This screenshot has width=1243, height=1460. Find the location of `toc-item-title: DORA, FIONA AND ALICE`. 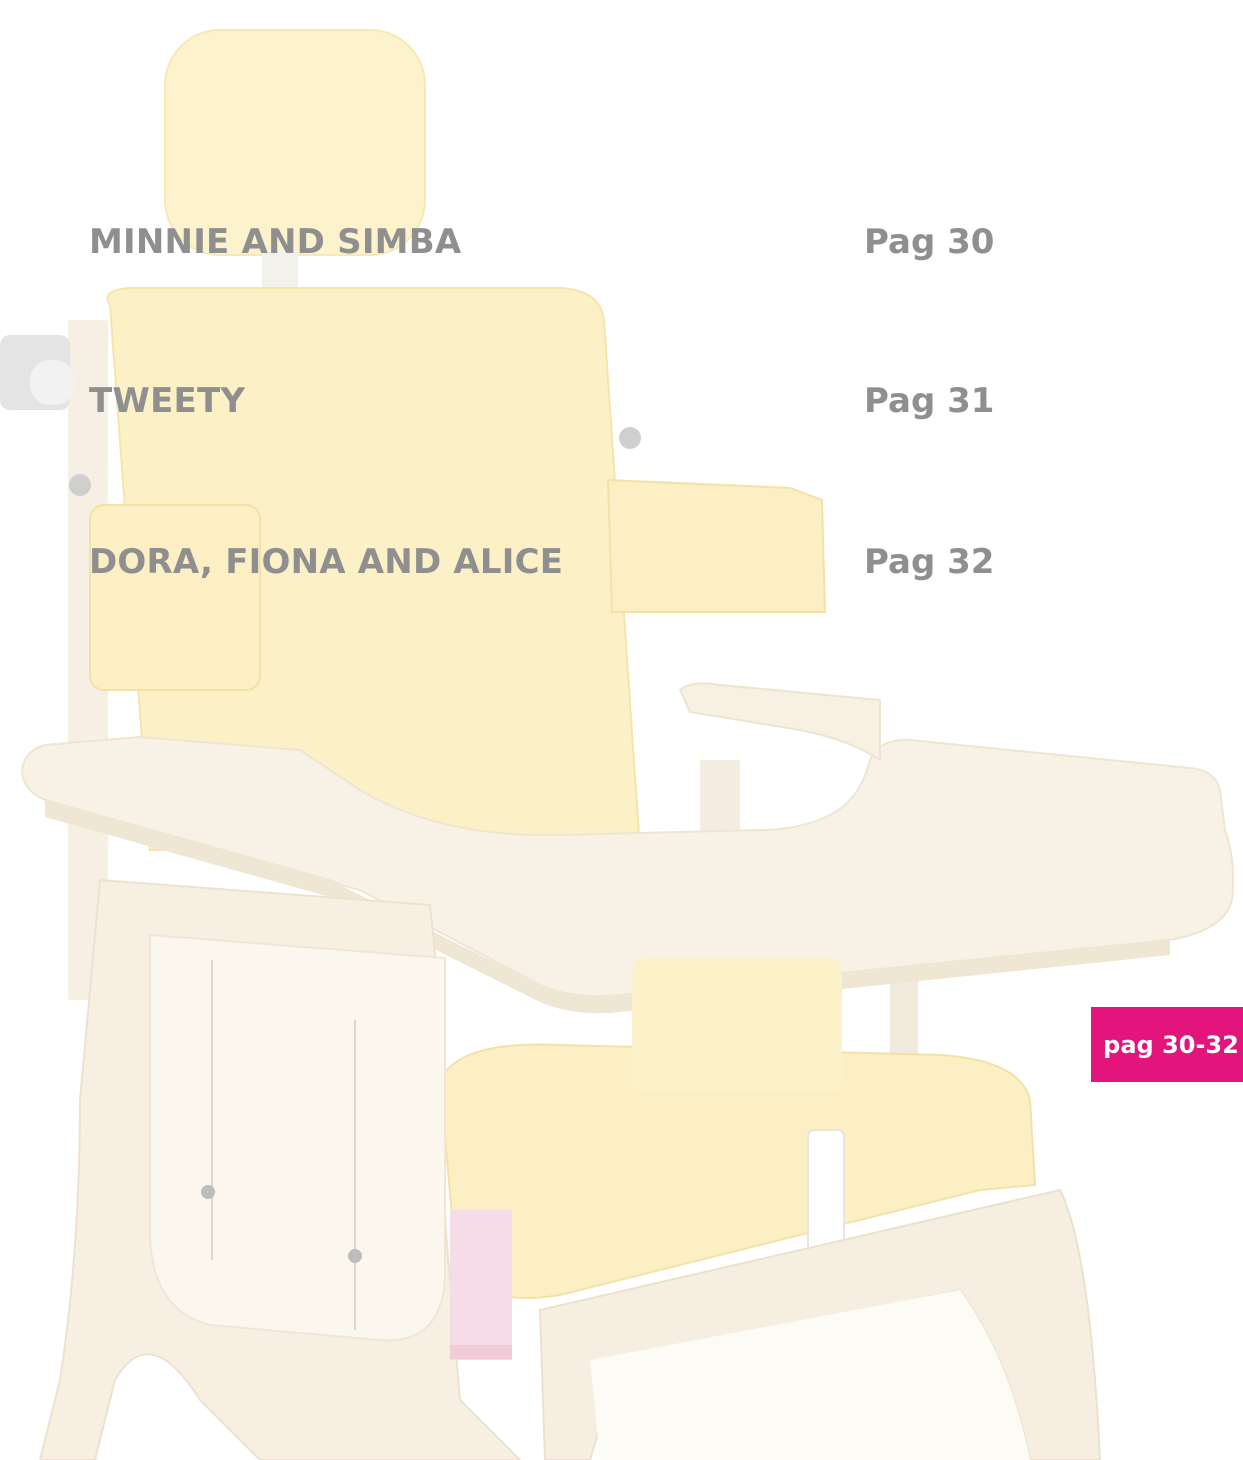

toc-item-title: DORA, FIONA AND ALICE is located at coordinates (326, 562).